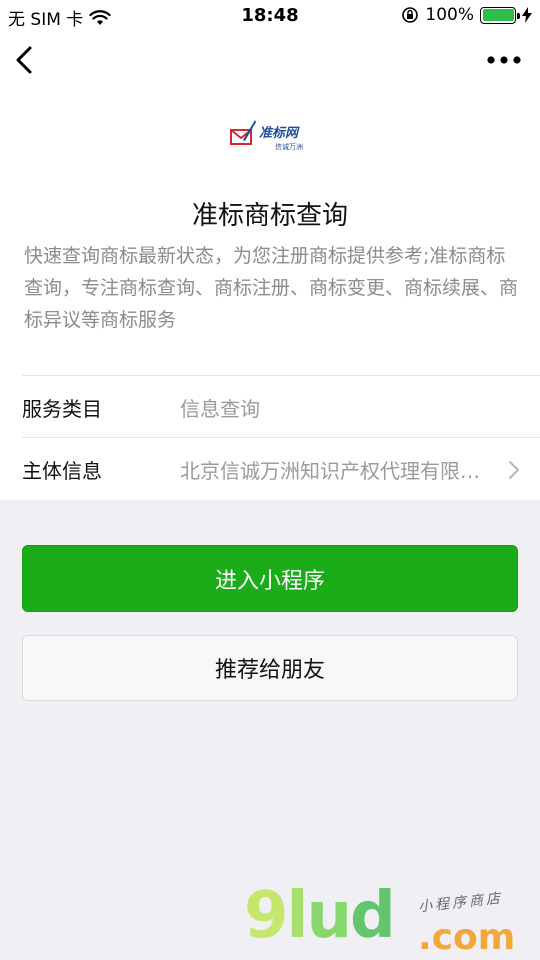 This screenshot has width=540, height=960. What do you see at coordinates (297, 916) in the screenshot?
I see `watermark-l: l` at bounding box center [297, 916].